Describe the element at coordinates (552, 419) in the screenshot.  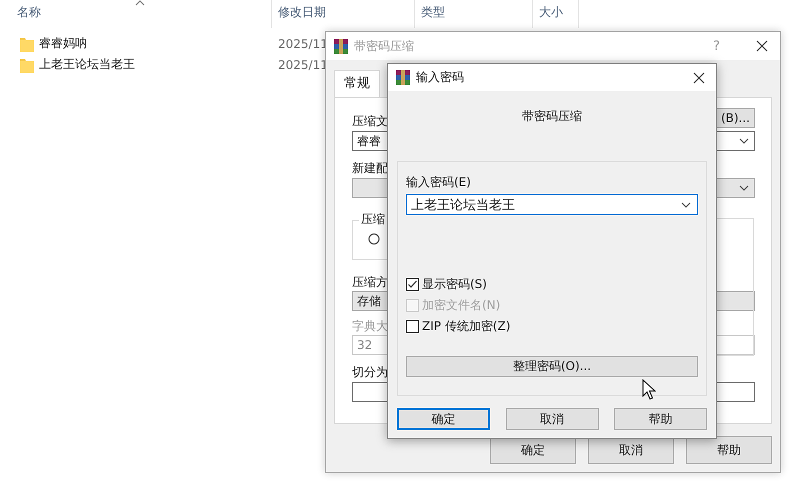
I see `dialog-button: 取消` at that location.